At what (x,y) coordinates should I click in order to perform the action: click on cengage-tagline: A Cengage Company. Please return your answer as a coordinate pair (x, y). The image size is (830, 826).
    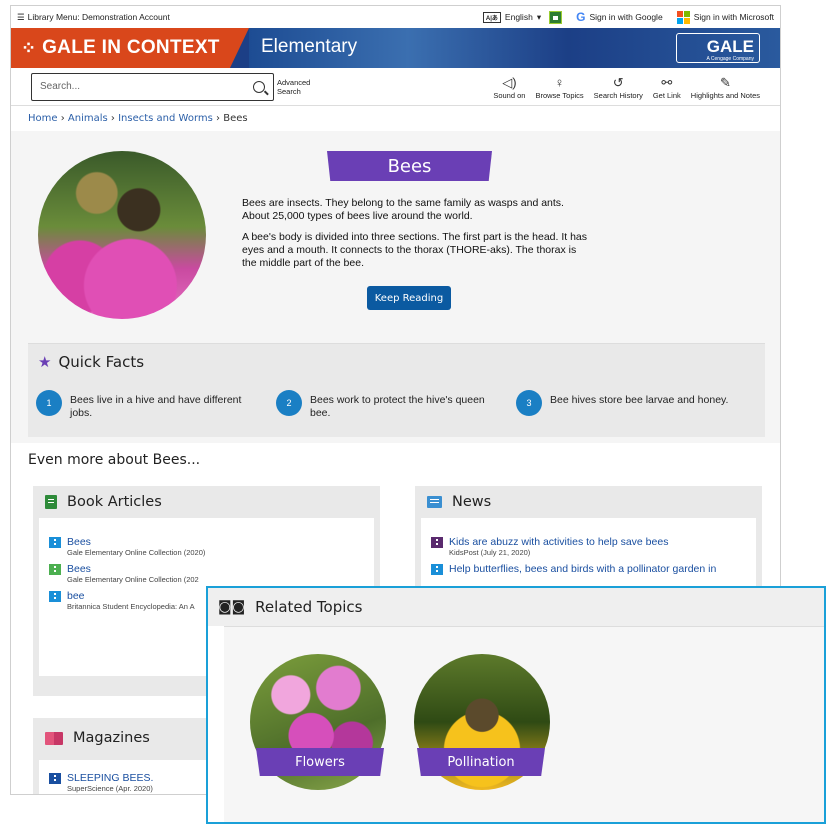
    Looking at the image, I should click on (730, 59).